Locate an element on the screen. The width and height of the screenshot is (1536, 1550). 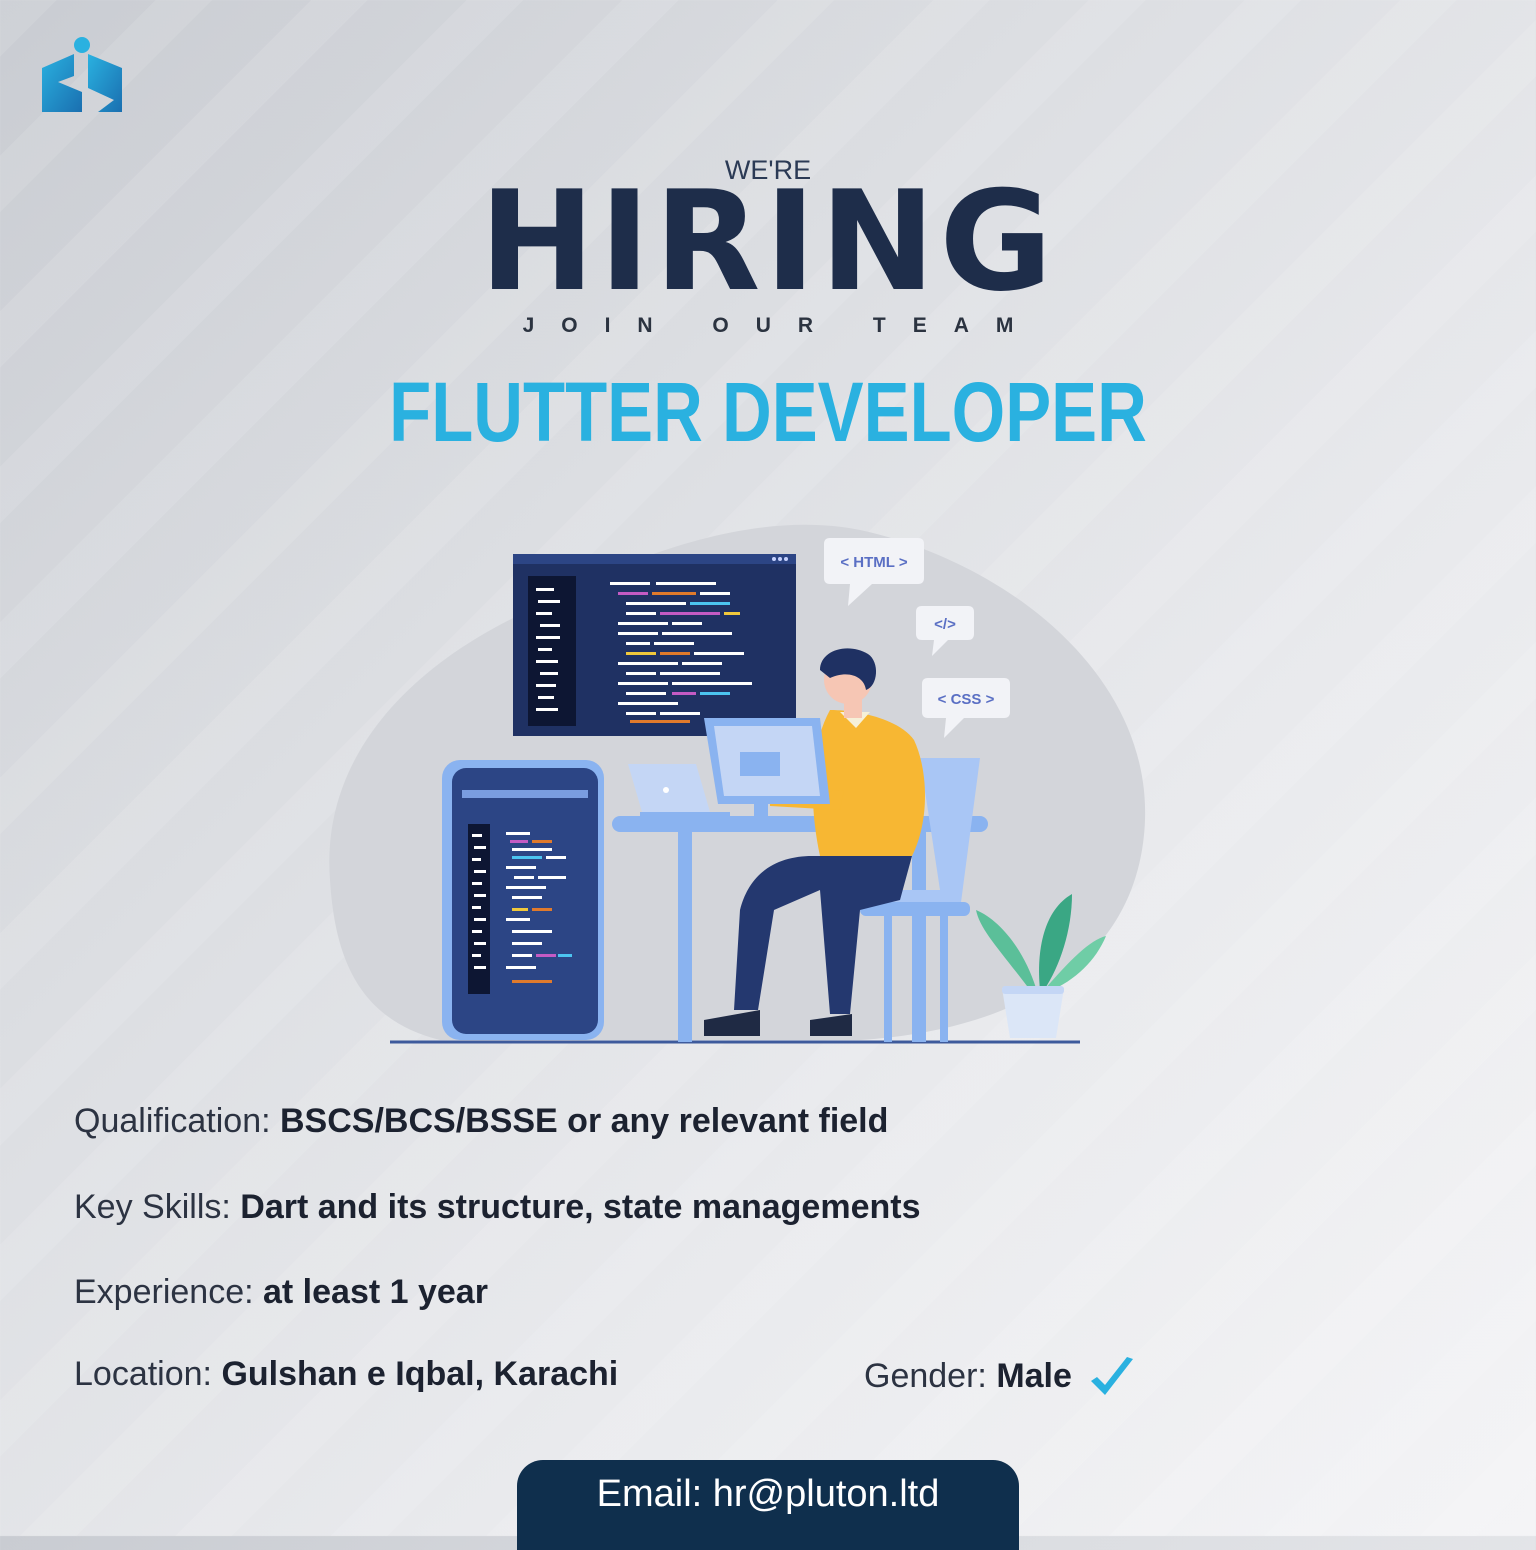
gender-value: Male is located at coordinates (1034, 1375).